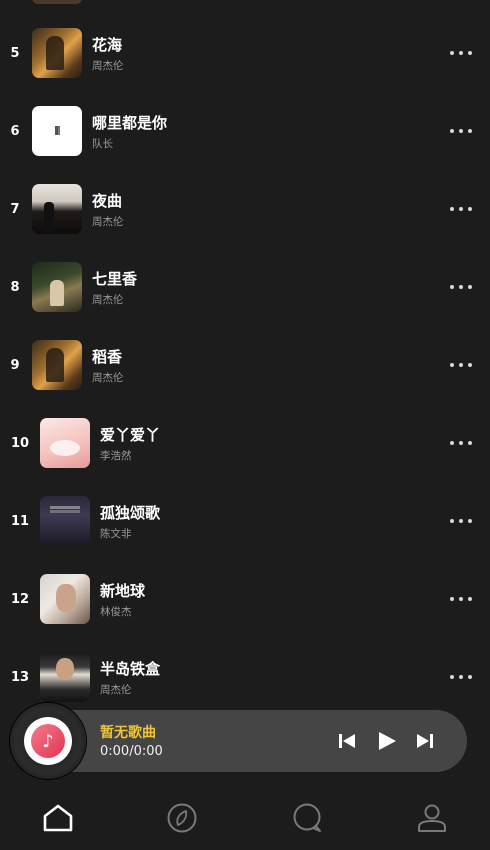 The height and width of the screenshot is (850, 490). I want to click on song-row: 5 花海 周杰伦, so click(245, 53).